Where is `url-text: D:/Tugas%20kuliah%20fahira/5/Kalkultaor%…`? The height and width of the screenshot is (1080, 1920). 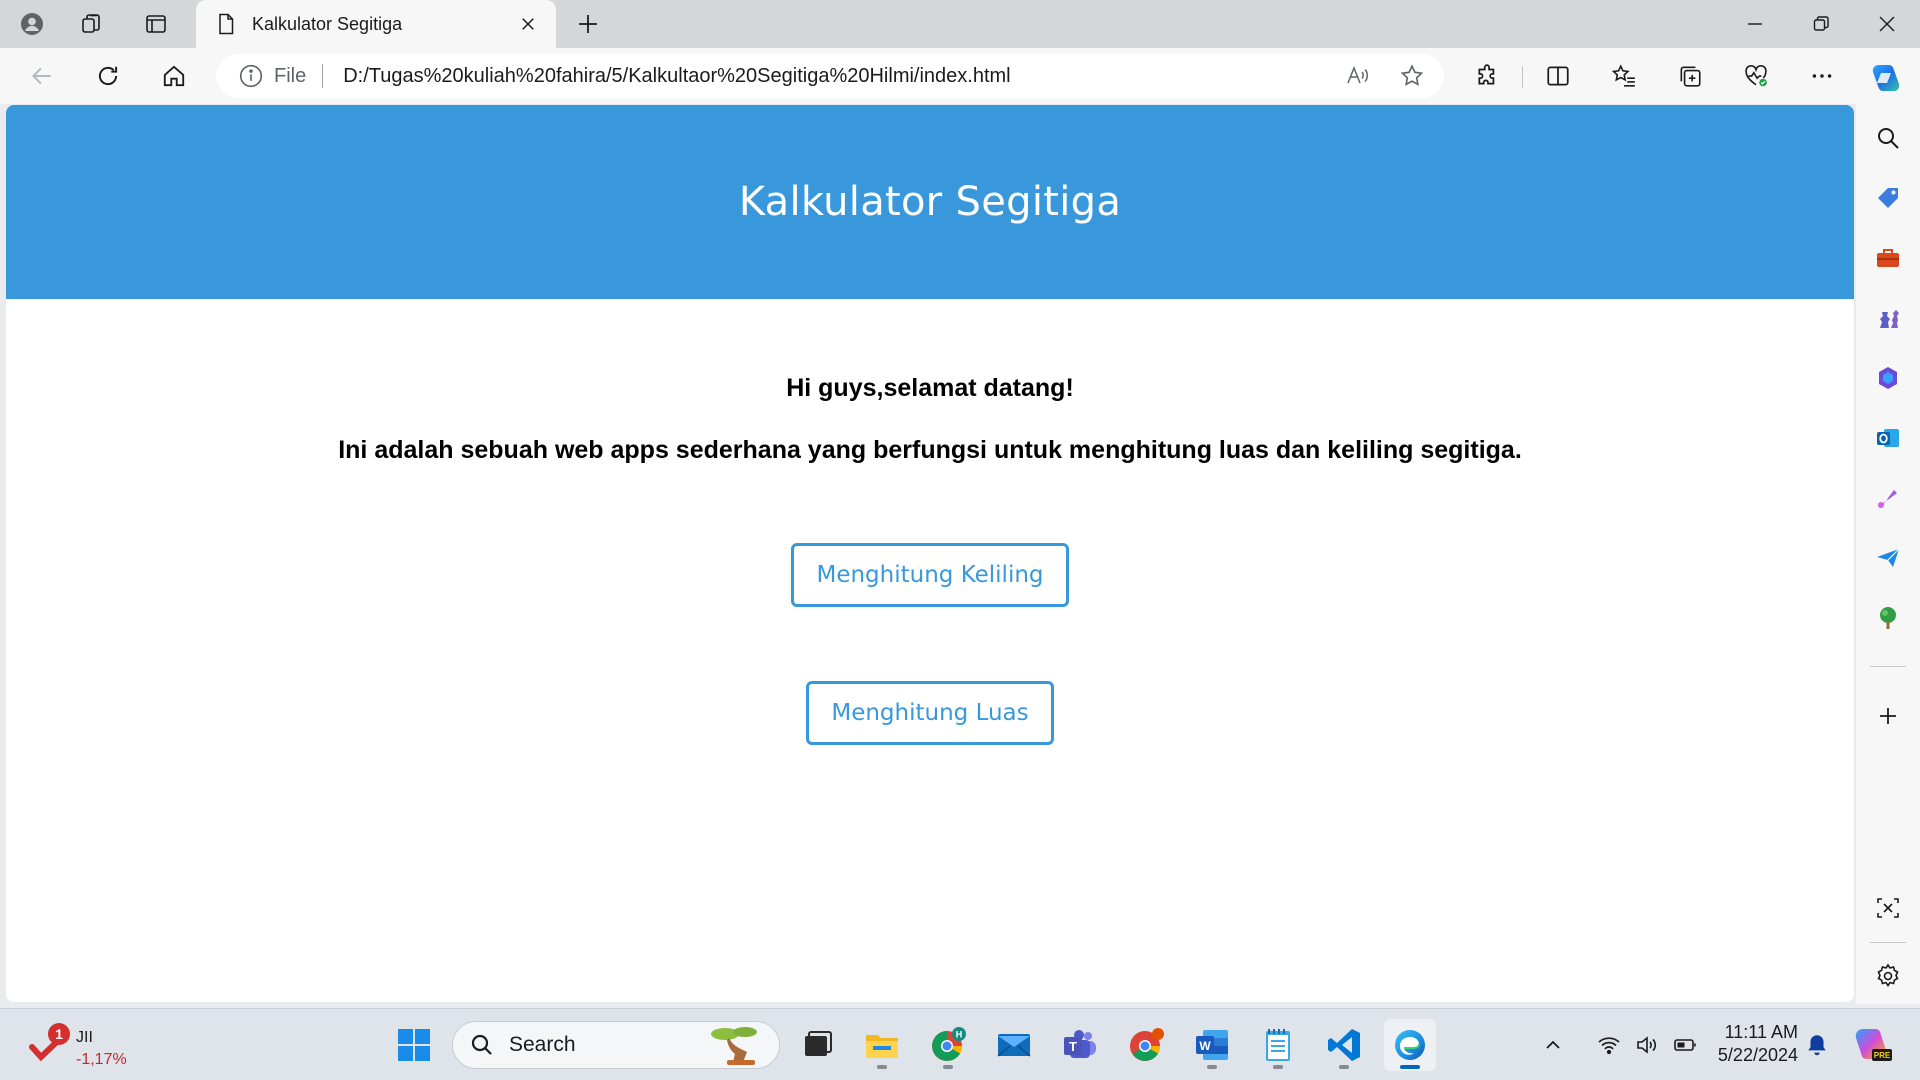 url-text: D:/Tugas%20kuliah%20fahira/5/Kalkultaor%… is located at coordinates (833, 76).